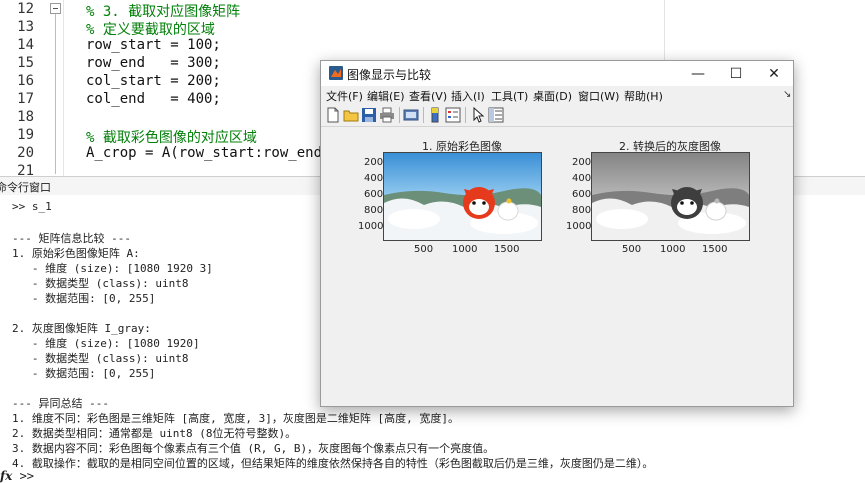  What do you see at coordinates (153, 45) in the screenshot?
I see `code-line: row_start = 100;` at bounding box center [153, 45].